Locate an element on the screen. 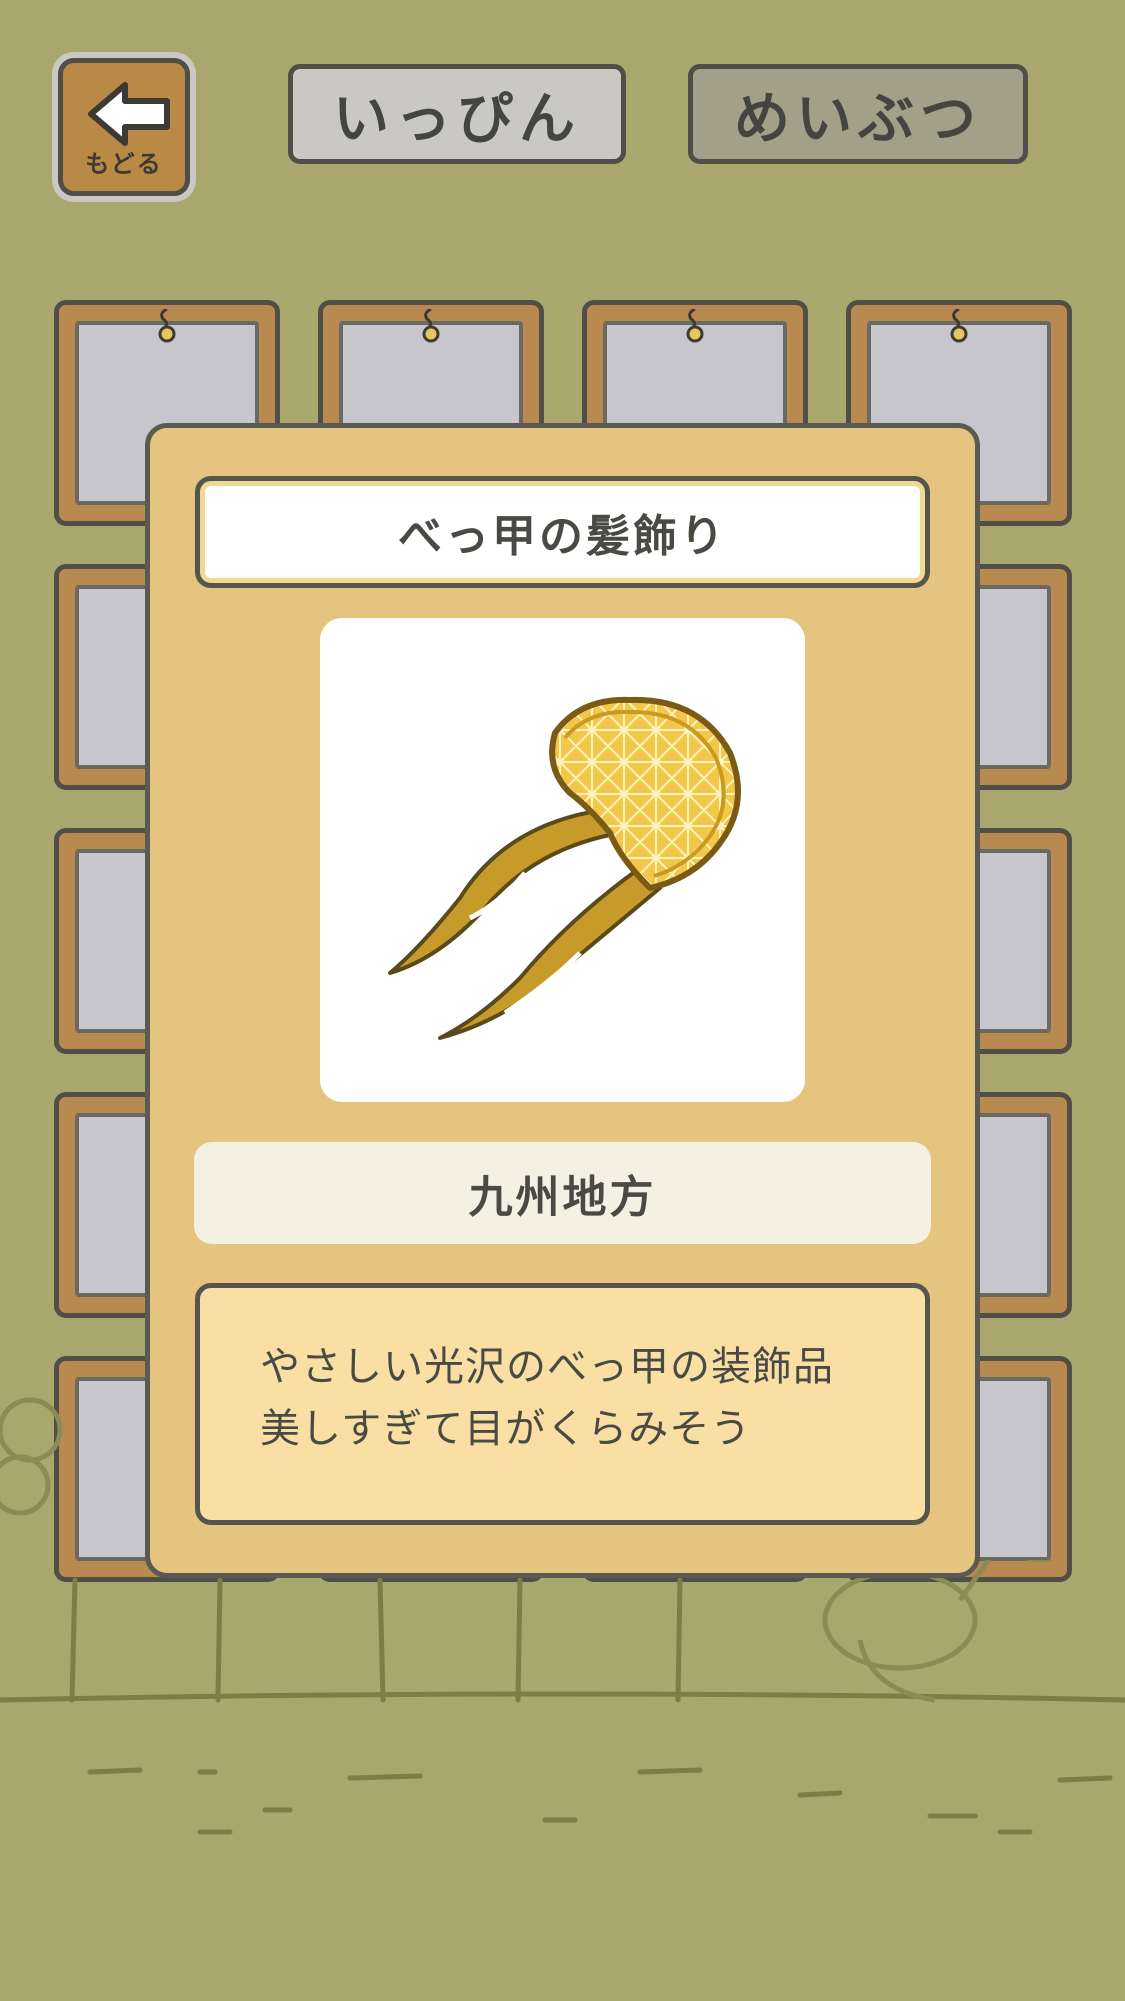  description-line: やさしい光沢のべっ甲の装飾品 is located at coordinates (547, 1367).